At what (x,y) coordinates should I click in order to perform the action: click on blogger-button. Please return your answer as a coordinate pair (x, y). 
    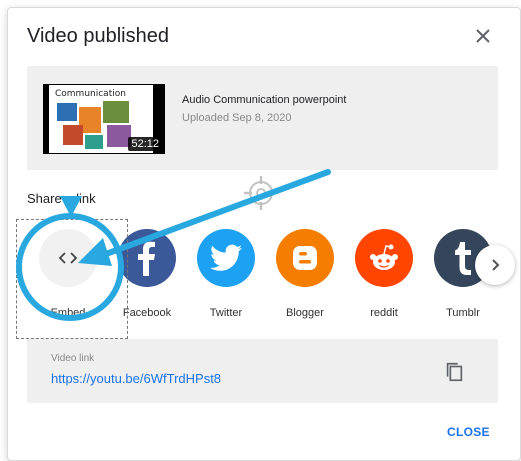
    Looking at the image, I should click on (305, 258).